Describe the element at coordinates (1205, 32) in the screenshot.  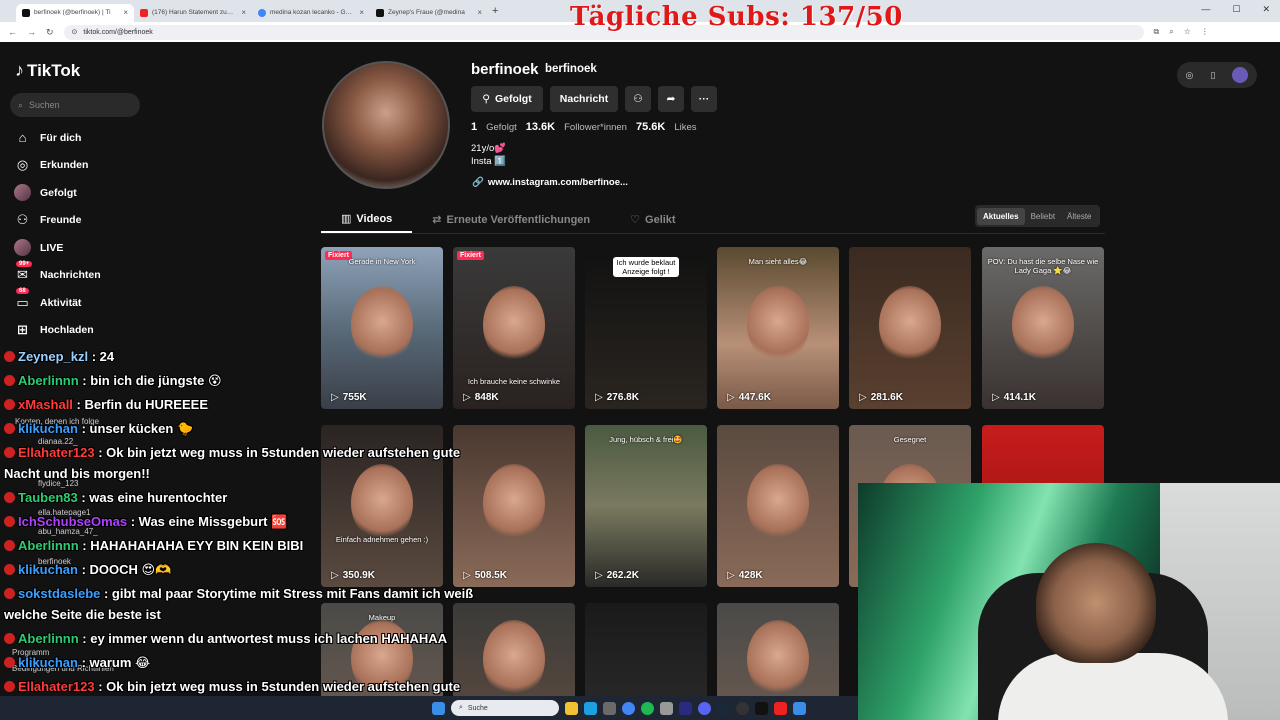
I see `menu-icon: ⋮` at that location.